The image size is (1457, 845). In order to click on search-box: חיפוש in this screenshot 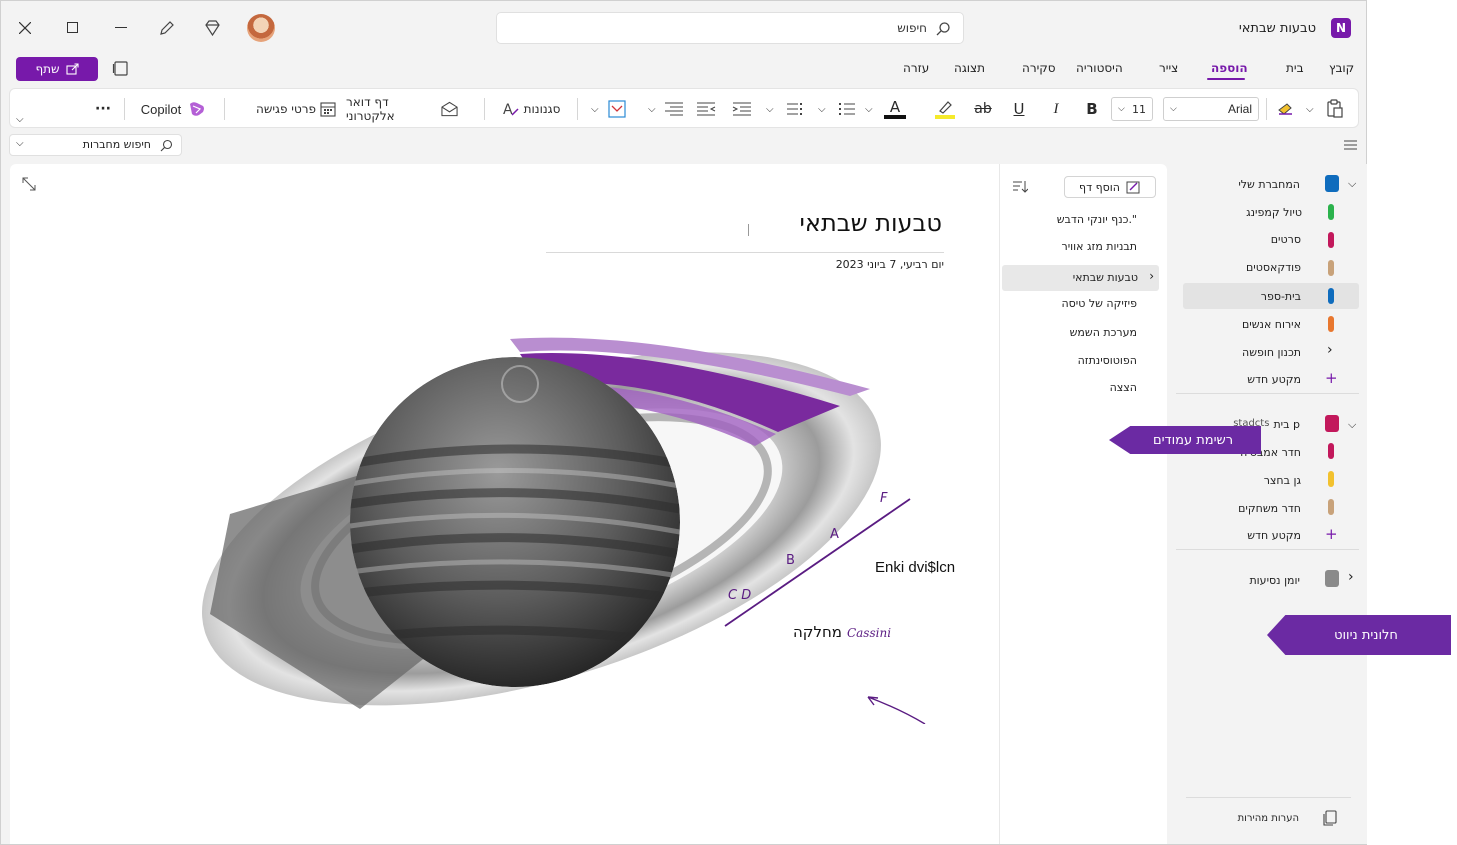, I will do `click(730, 28)`.